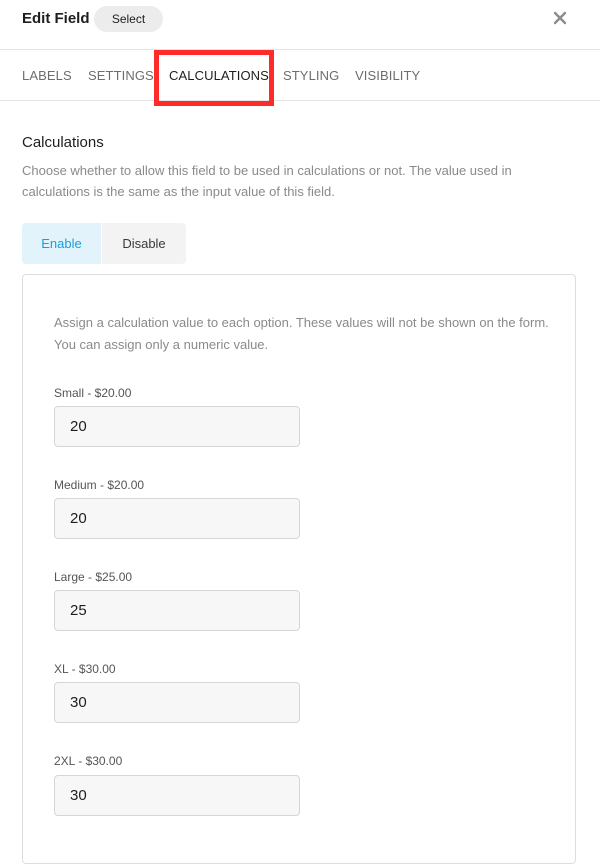  Describe the element at coordinates (47, 76) in the screenshot. I see `tab-labels: LABELS` at that location.